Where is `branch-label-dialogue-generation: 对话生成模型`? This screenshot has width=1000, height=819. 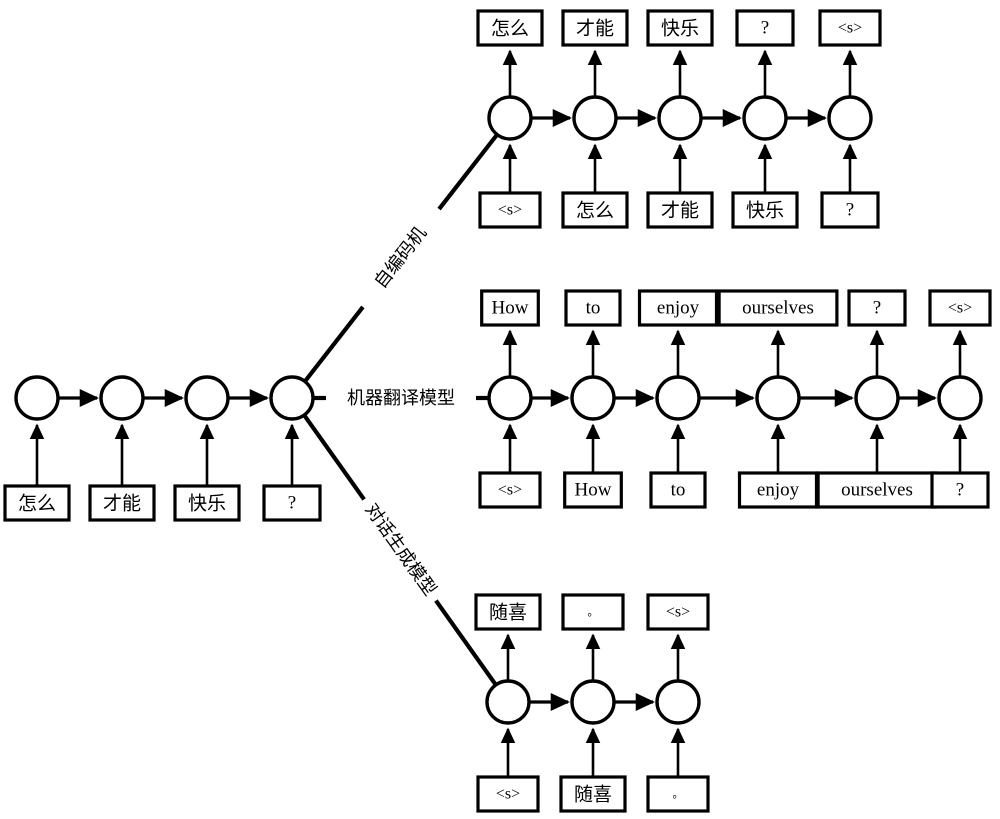
branch-label-dialogue-generation: 对话生成模型 is located at coordinates (401, 550).